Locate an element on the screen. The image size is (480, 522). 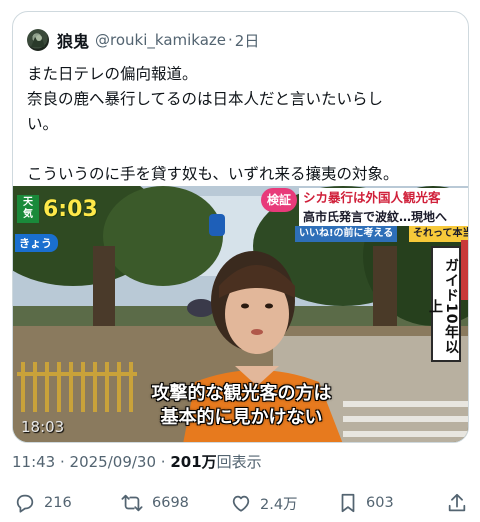
tv-timestamp: 18:03 is located at coordinates (43, 427).